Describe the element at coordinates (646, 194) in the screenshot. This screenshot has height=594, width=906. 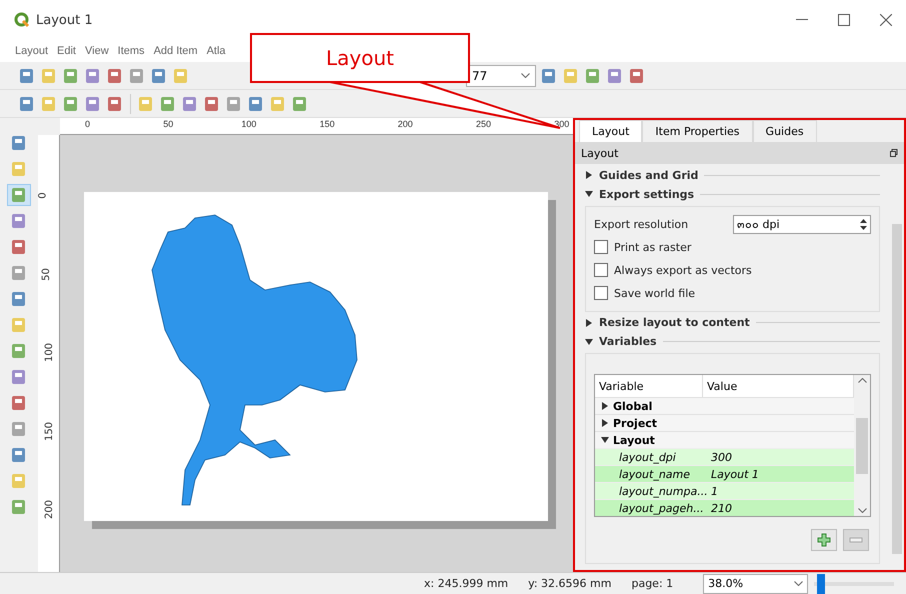
I see `section-title: Export settings` at that location.